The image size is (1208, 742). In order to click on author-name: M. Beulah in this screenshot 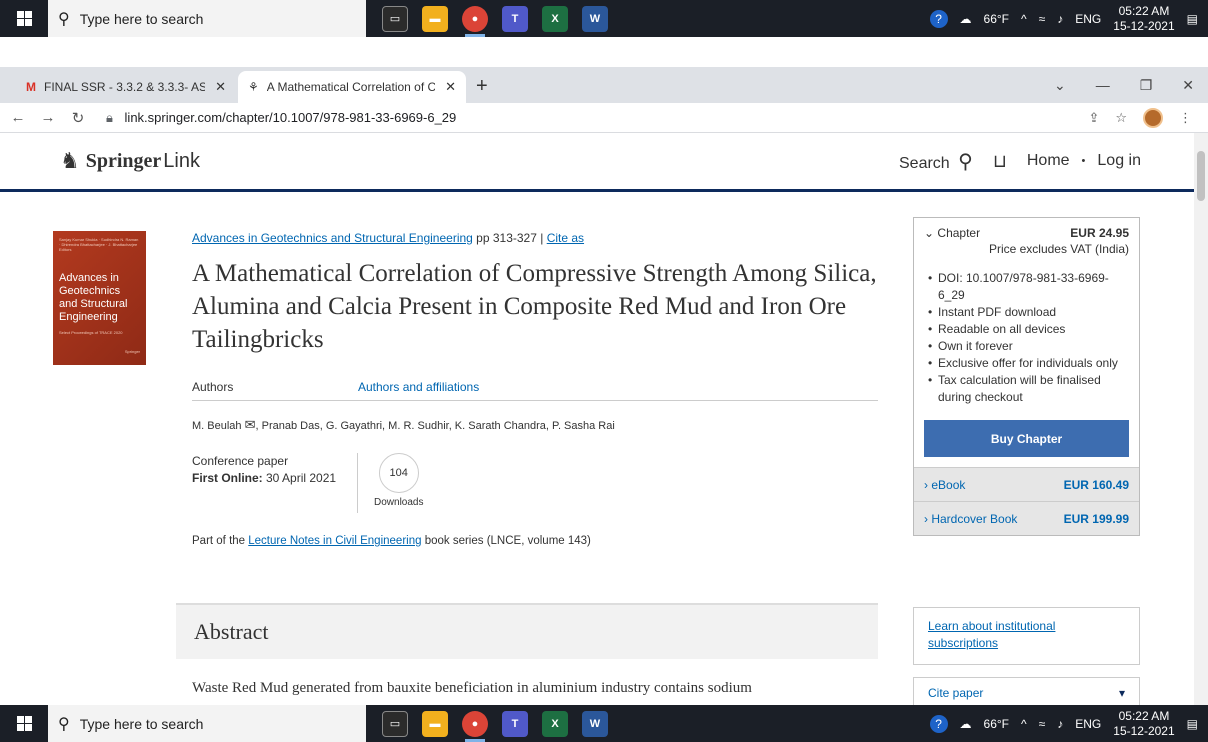, I will do `click(217, 426)`.